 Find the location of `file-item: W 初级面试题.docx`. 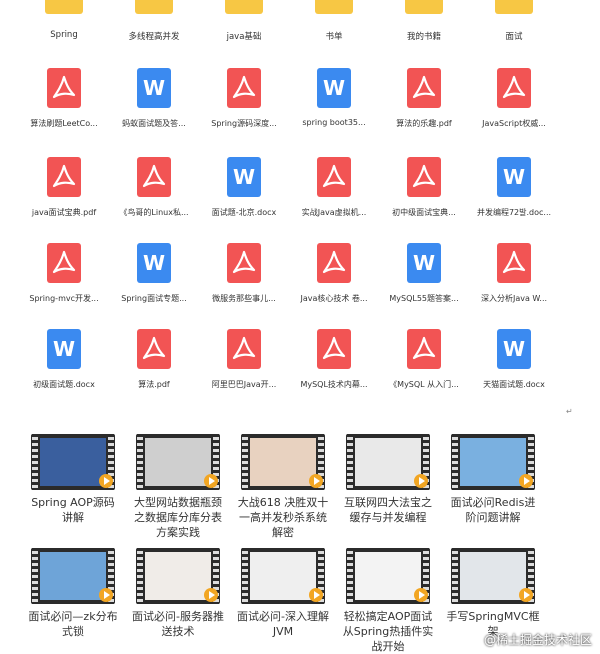

file-item: W 初级面试题.docx is located at coordinates (64, 359).